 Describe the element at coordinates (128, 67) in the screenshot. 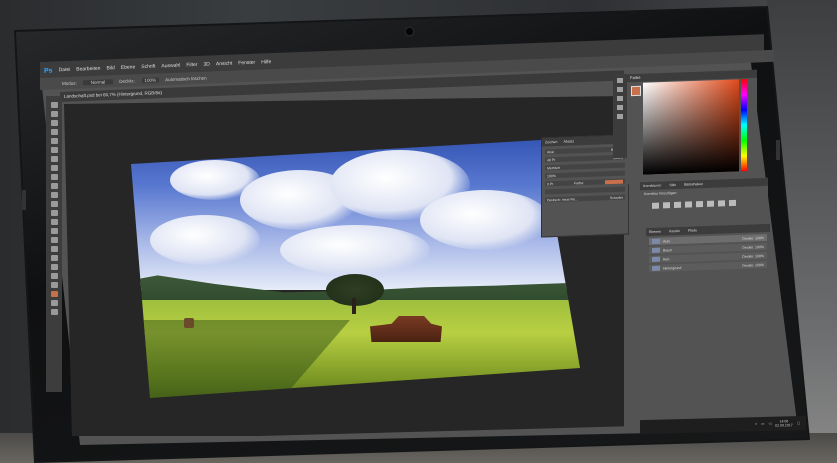

I see `menu-item-ebene: Ebene` at that location.